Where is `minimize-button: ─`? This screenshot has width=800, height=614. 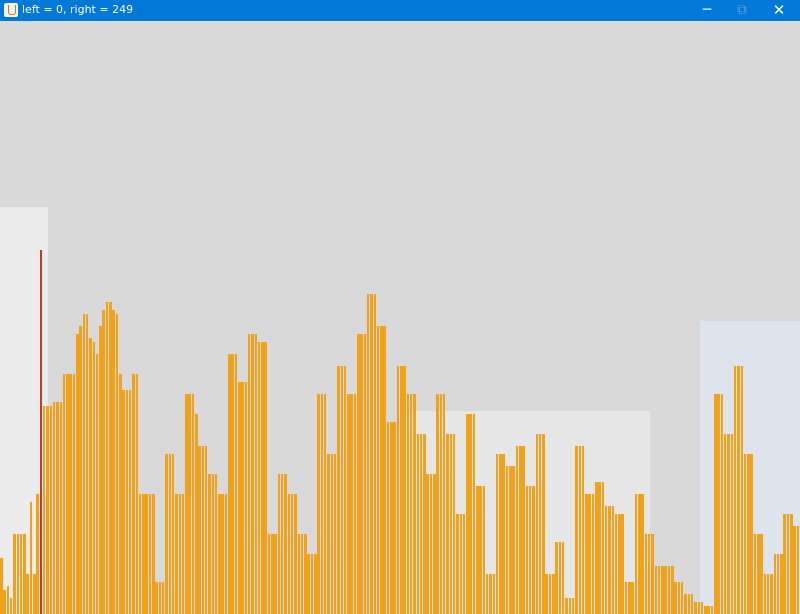 minimize-button: ─ is located at coordinates (707, 10).